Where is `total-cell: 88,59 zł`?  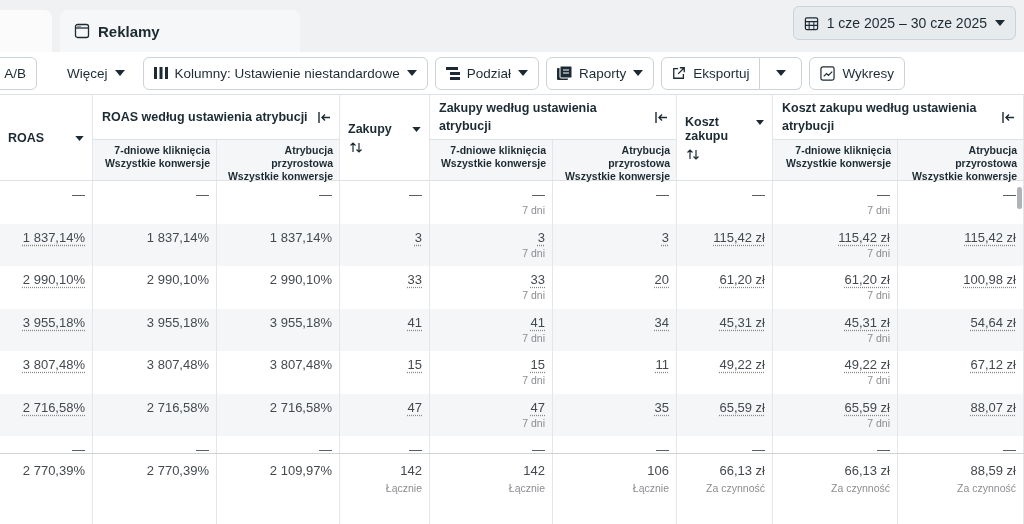 total-cell: 88,59 zł is located at coordinates (993, 470).